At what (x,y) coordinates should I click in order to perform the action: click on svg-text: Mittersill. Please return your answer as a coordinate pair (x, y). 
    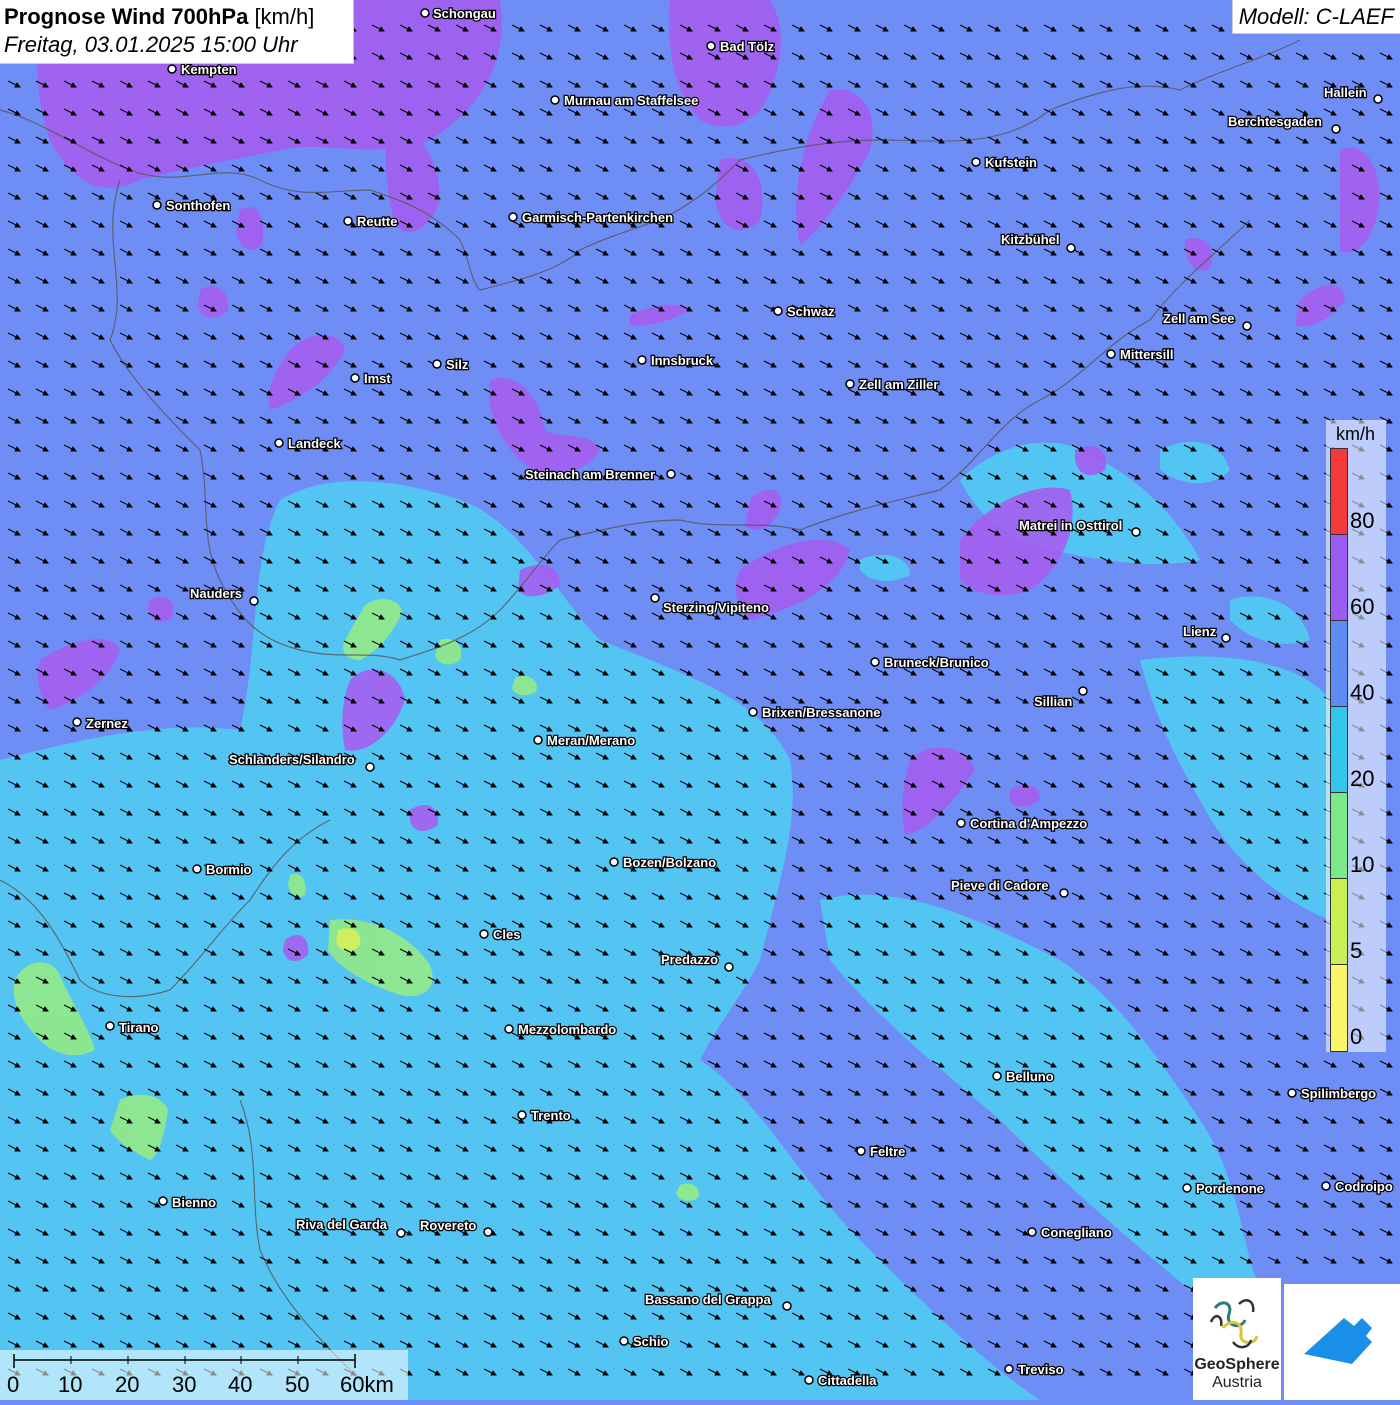
    Looking at the image, I should click on (1146, 354).